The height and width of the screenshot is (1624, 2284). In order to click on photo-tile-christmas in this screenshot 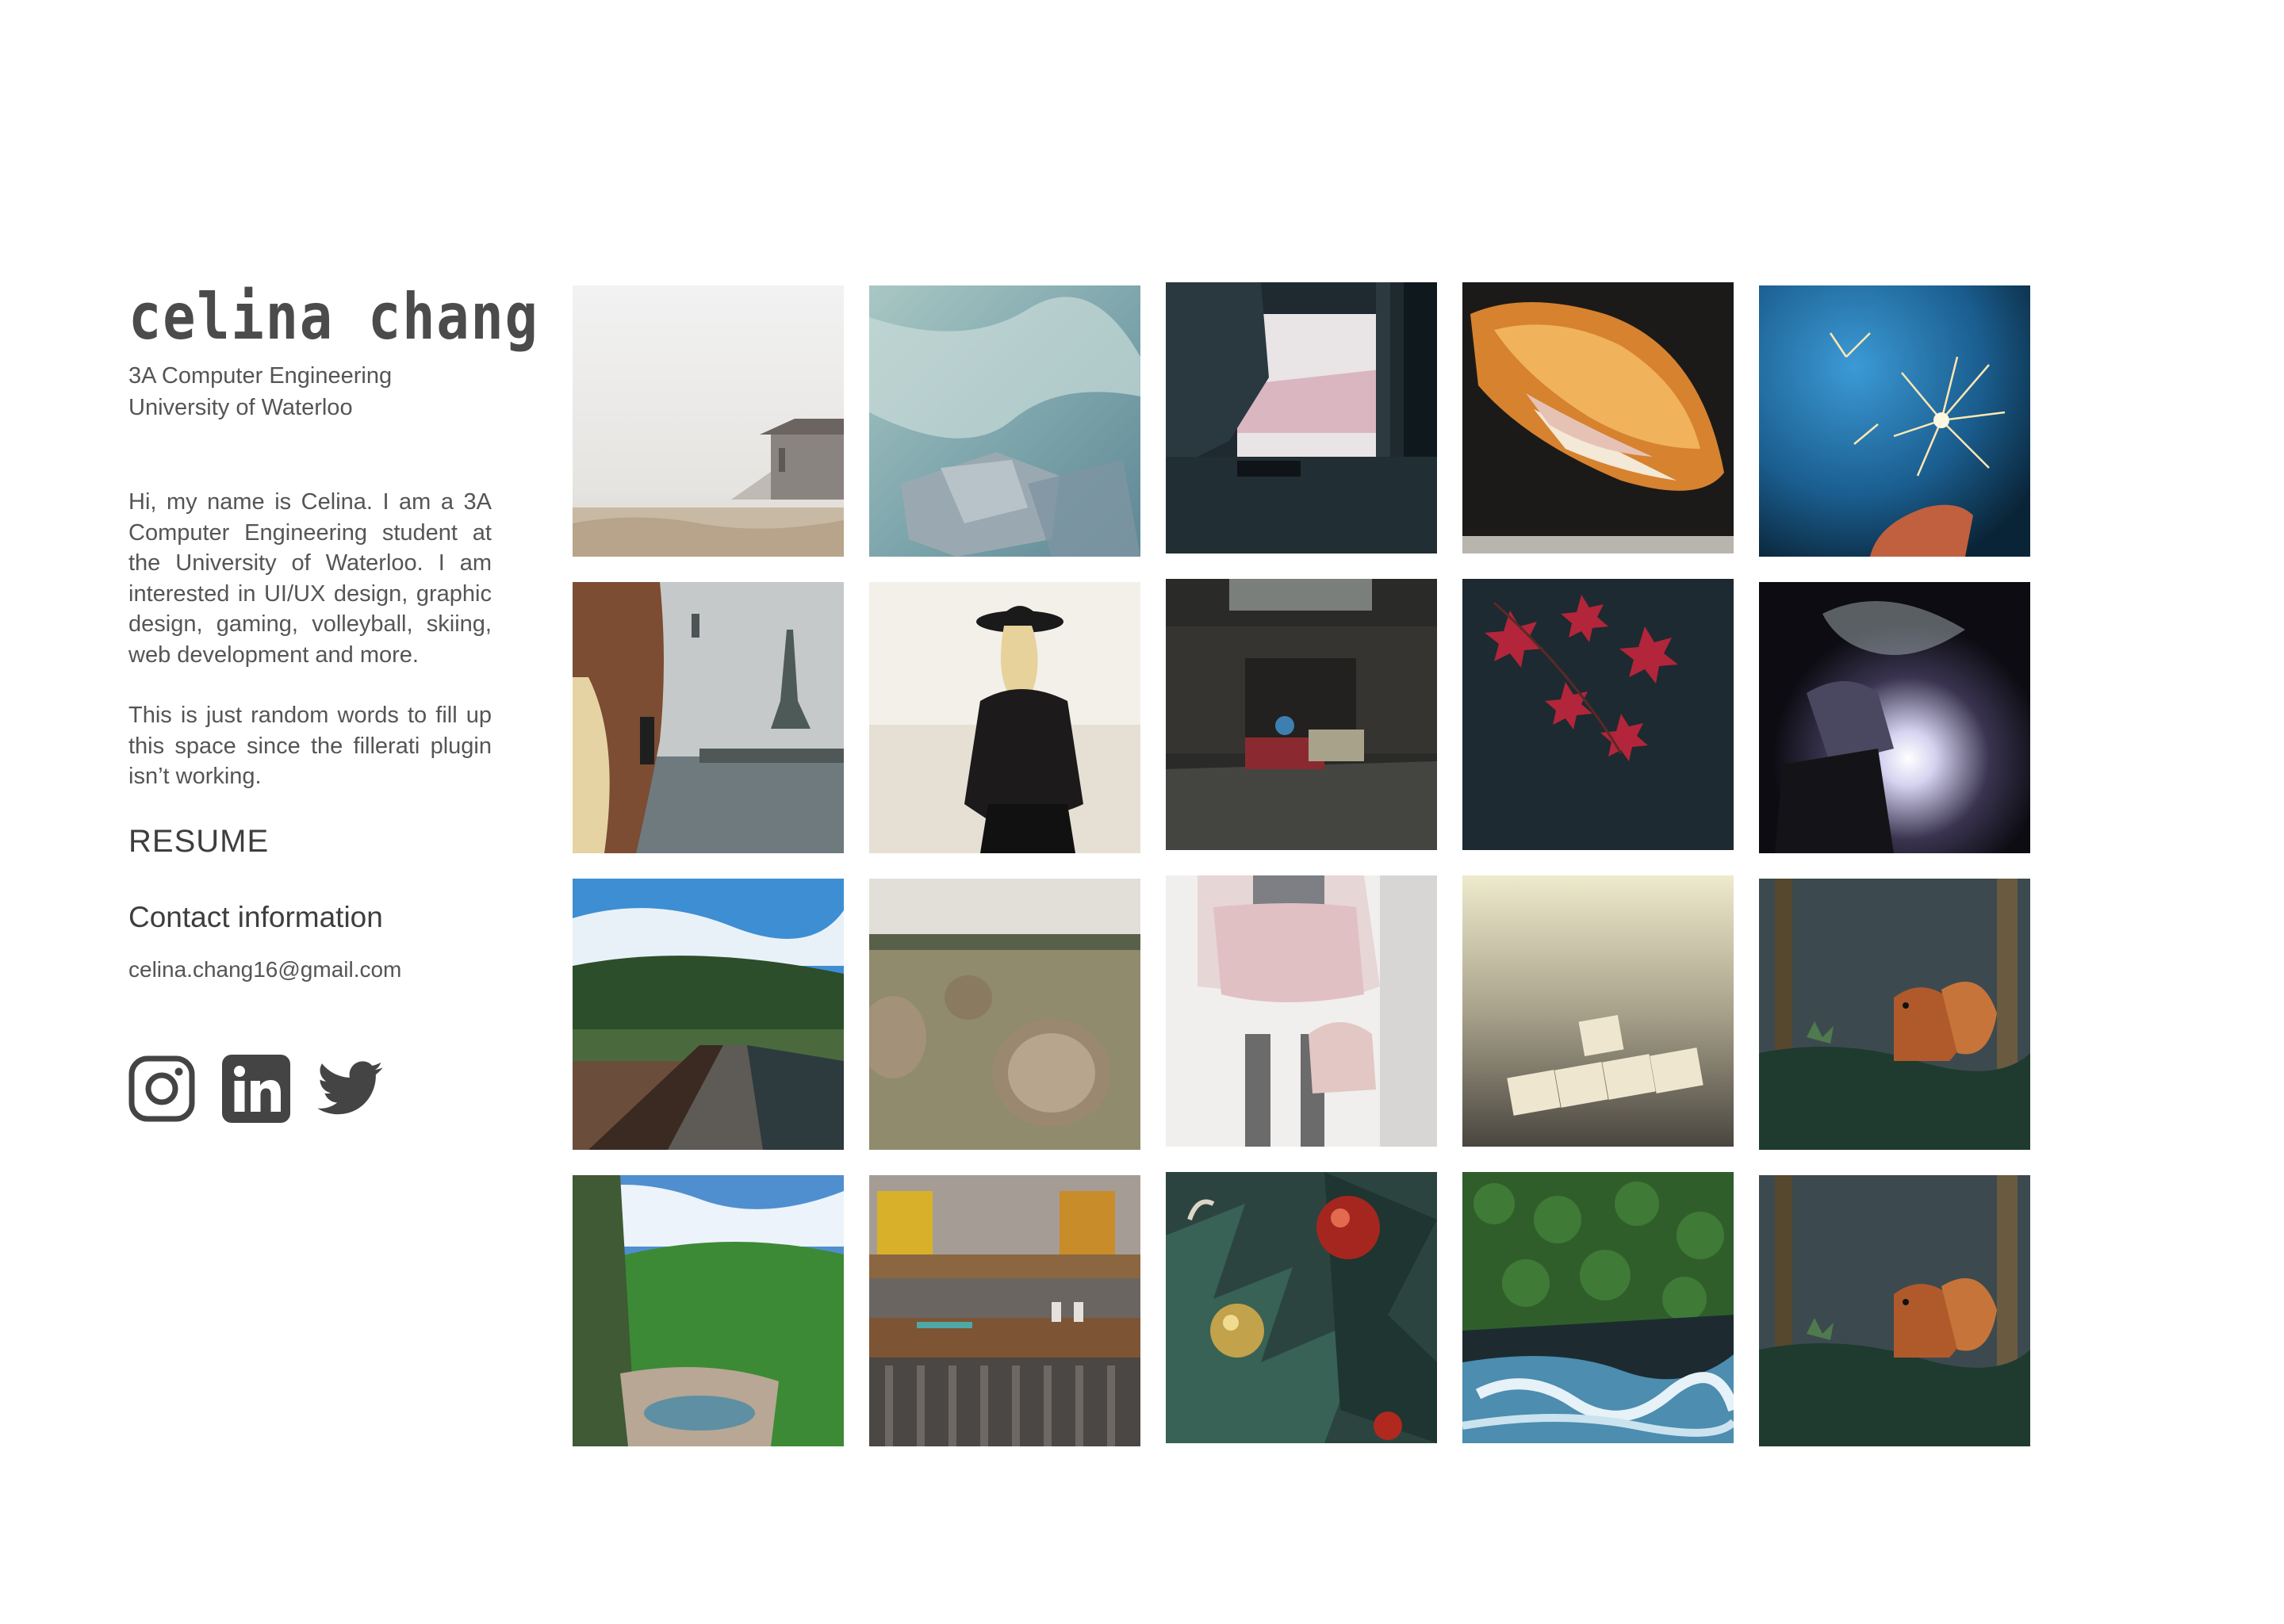, I will do `click(1301, 1307)`.